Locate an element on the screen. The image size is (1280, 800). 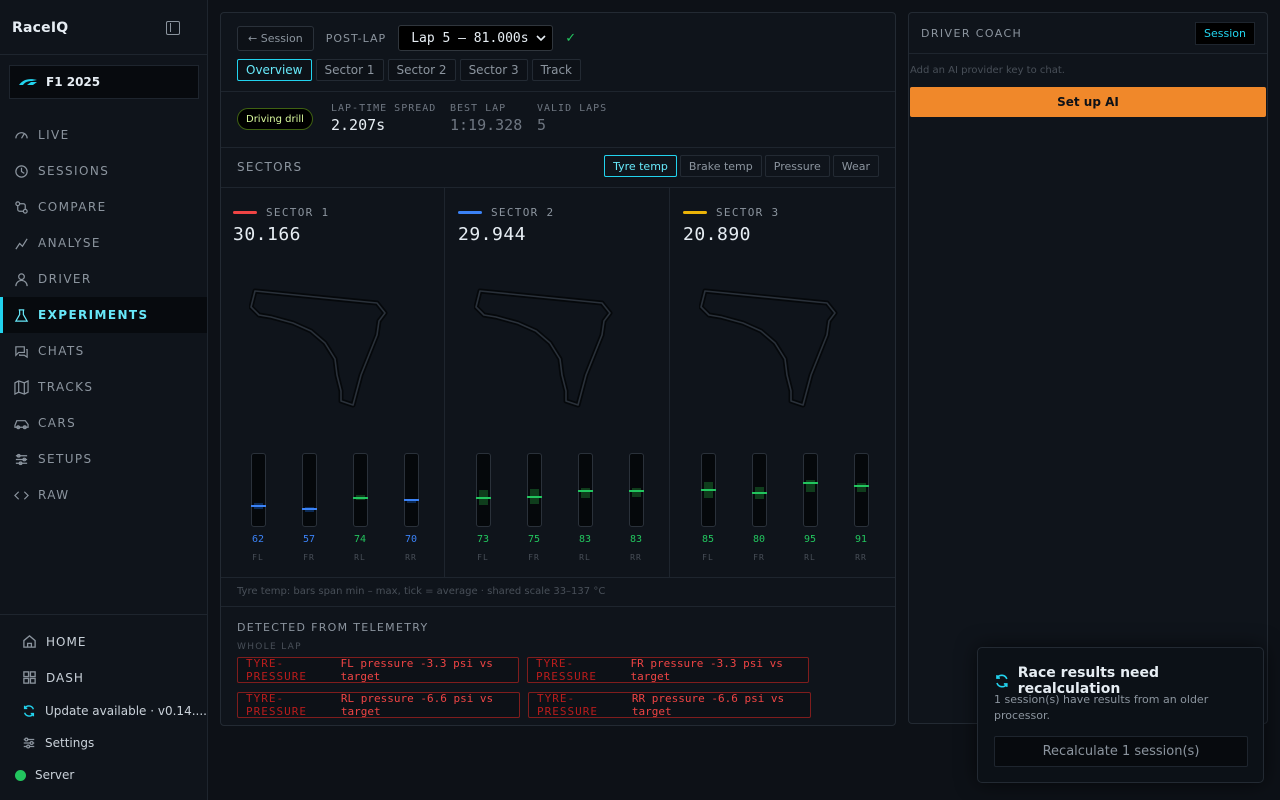
refresh-icon is located at coordinates (1002, 681).